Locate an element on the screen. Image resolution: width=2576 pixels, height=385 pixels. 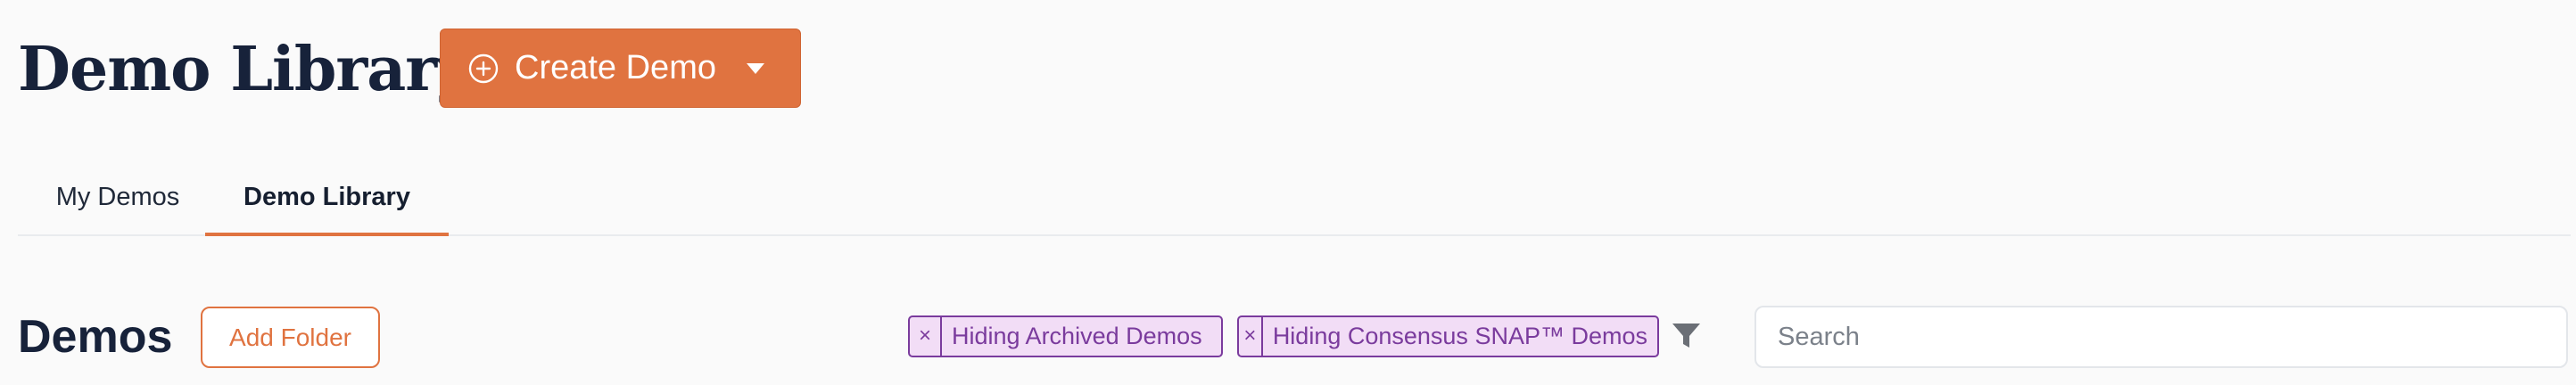
create-demo-label: Create Demo is located at coordinates (616, 67).